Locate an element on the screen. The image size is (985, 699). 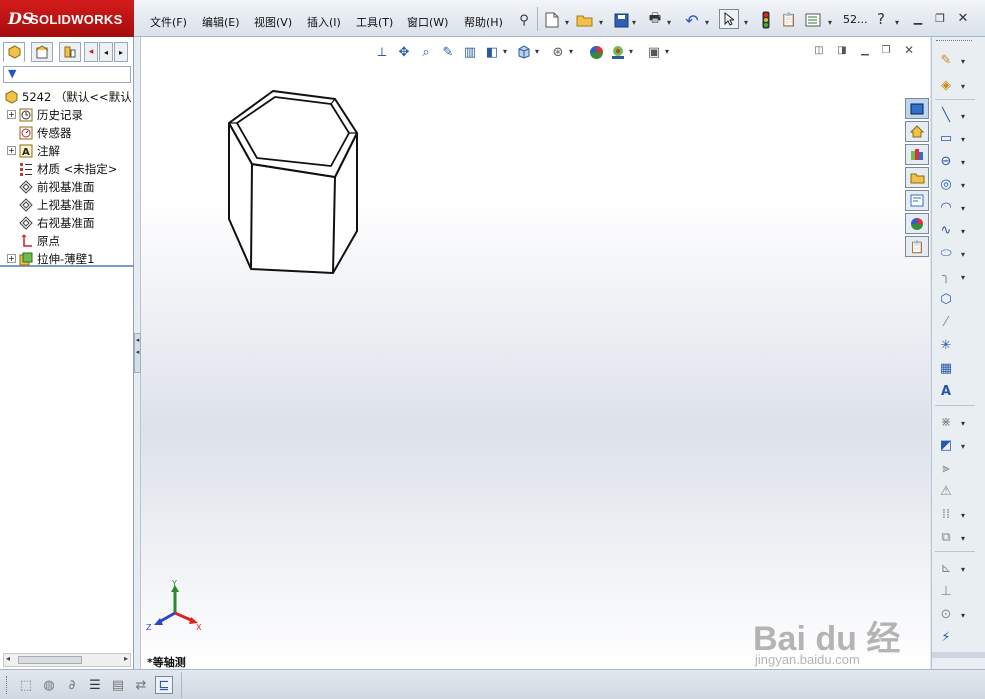
sketch-icon: ✎ is located at coordinates (946, 60).